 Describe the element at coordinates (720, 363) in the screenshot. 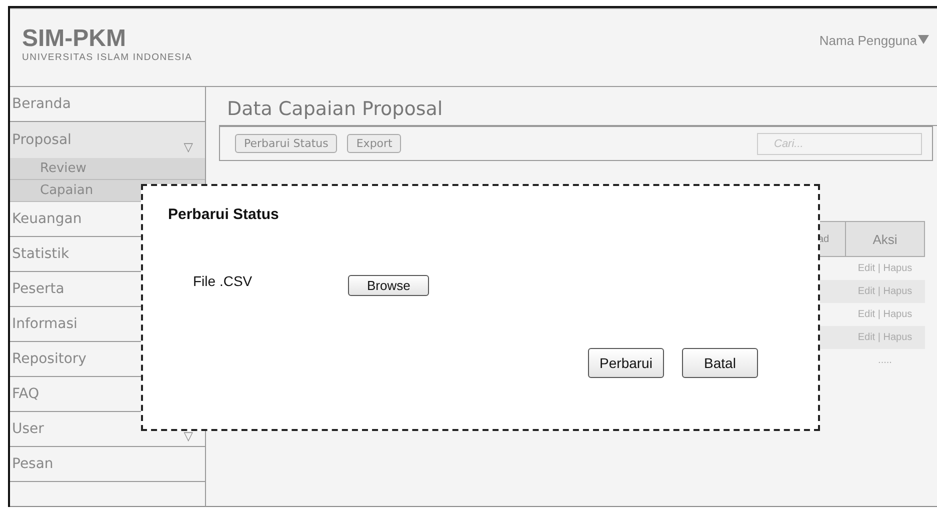

I see `dialog-button: Batal` at that location.